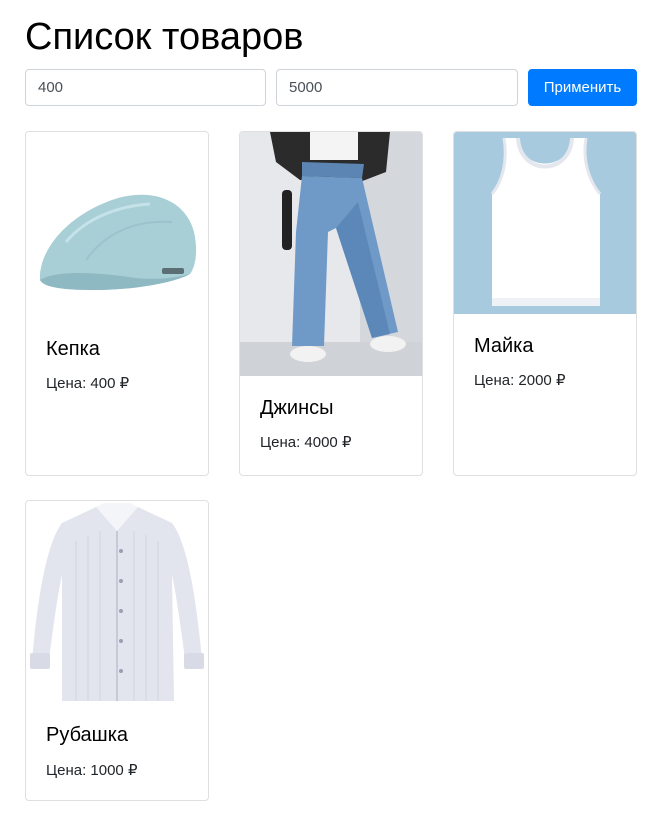 The image size is (652, 833). What do you see at coordinates (73, 349) in the screenshot?
I see `product-name: Кепка` at bounding box center [73, 349].